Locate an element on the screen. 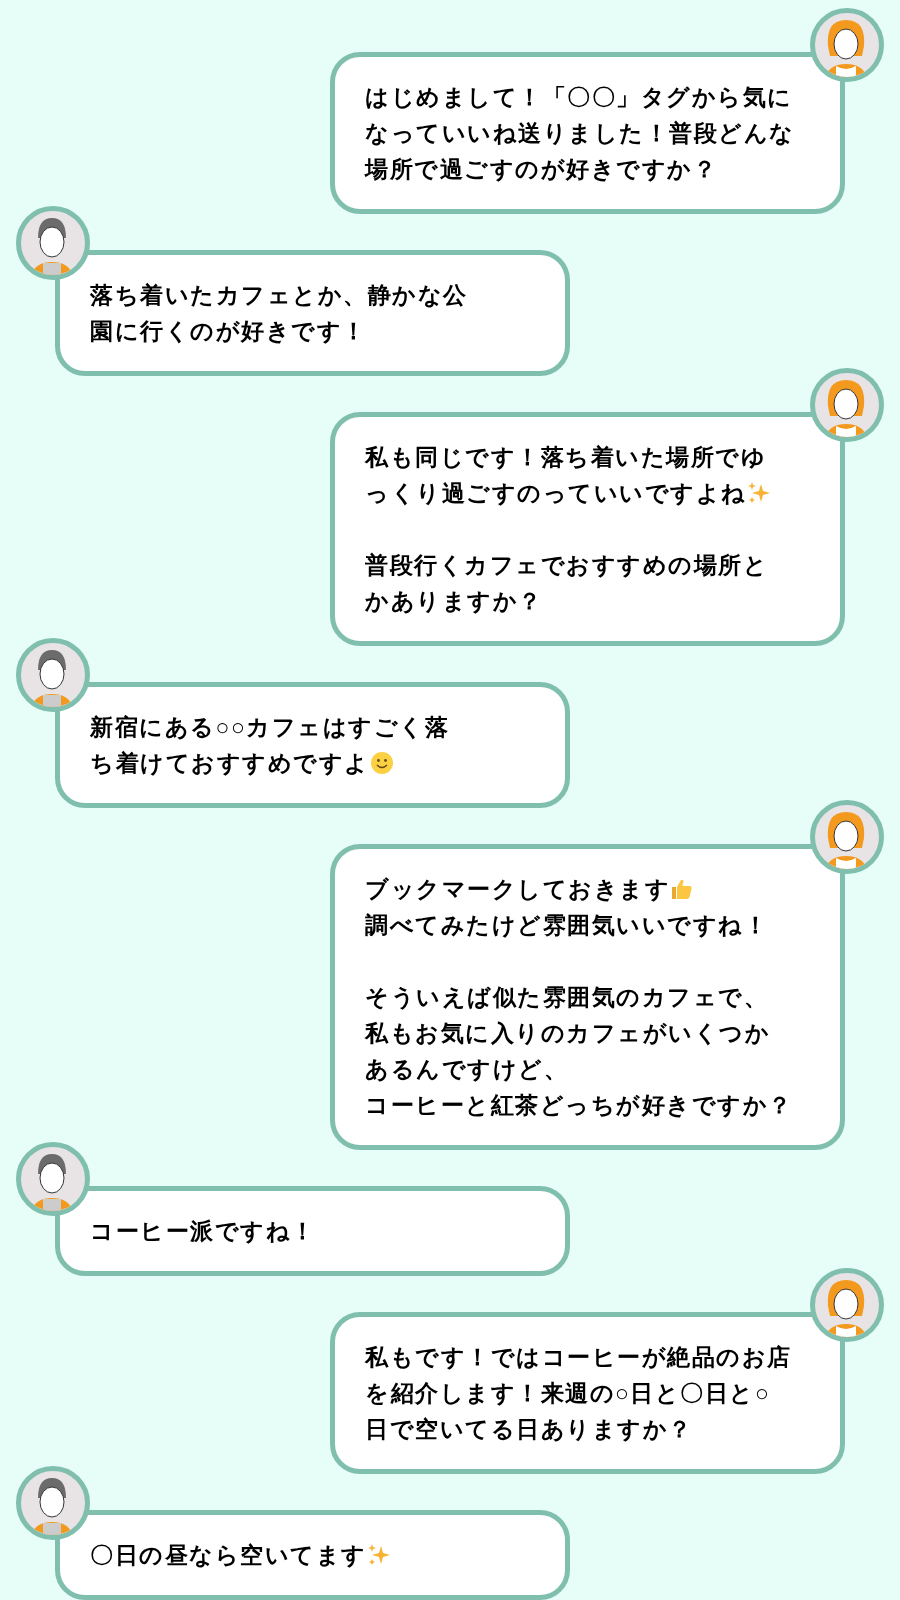  message-text: あるんですけど、 is located at coordinates (466, 1069).